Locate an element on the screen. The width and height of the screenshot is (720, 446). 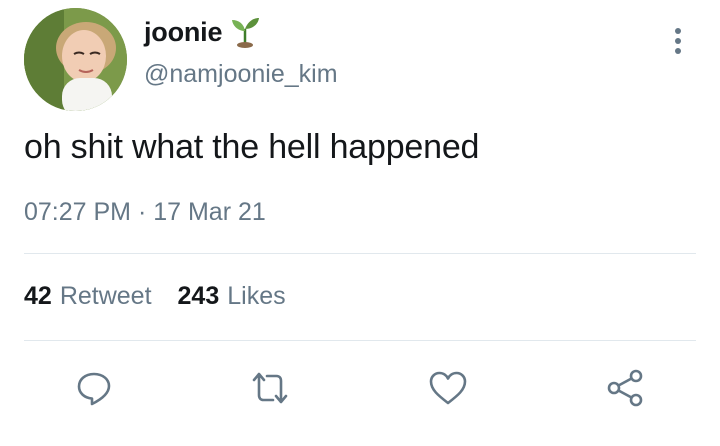
reply-button is located at coordinates (94, 388).